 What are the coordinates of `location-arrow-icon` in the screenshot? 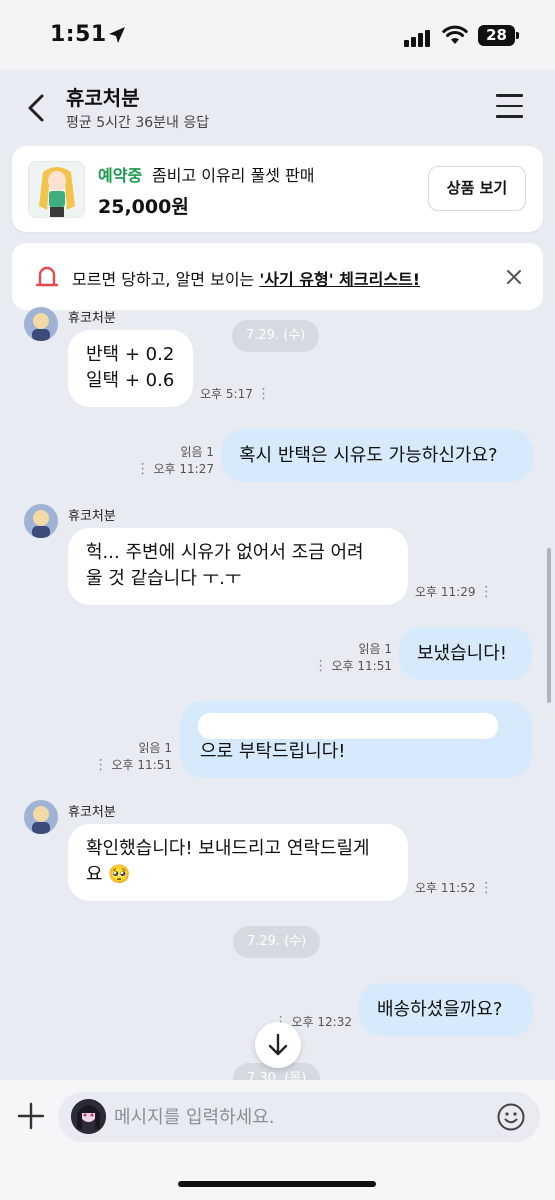 It's located at (117, 35).